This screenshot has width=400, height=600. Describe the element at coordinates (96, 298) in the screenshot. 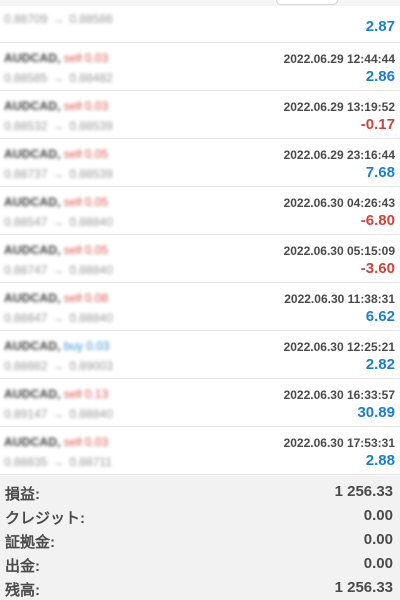

I see `trade-volume: 0.08` at that location.